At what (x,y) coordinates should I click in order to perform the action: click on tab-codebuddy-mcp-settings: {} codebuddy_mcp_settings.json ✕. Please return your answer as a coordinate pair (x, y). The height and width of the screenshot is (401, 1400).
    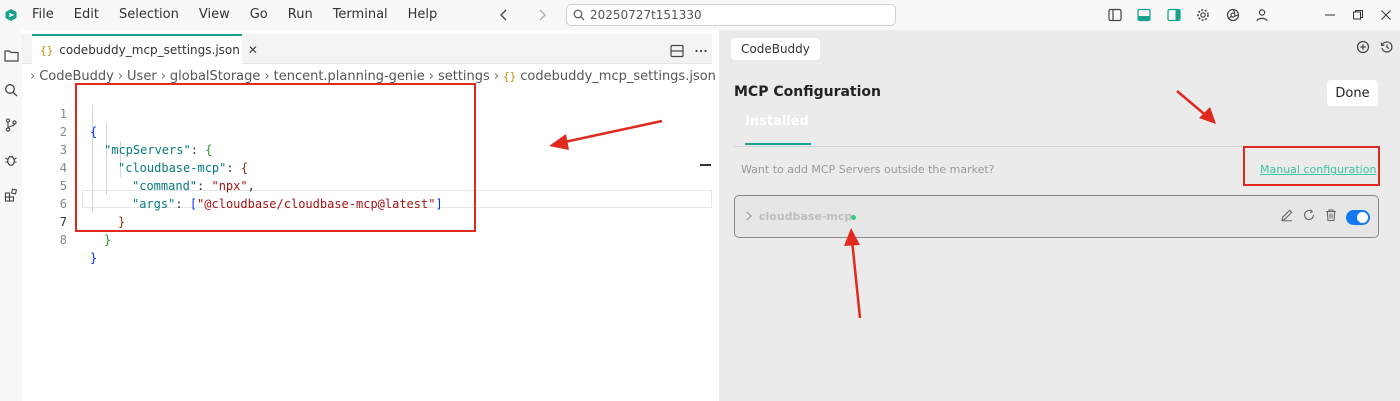
    Looking at the image, I should click on (145, 49).